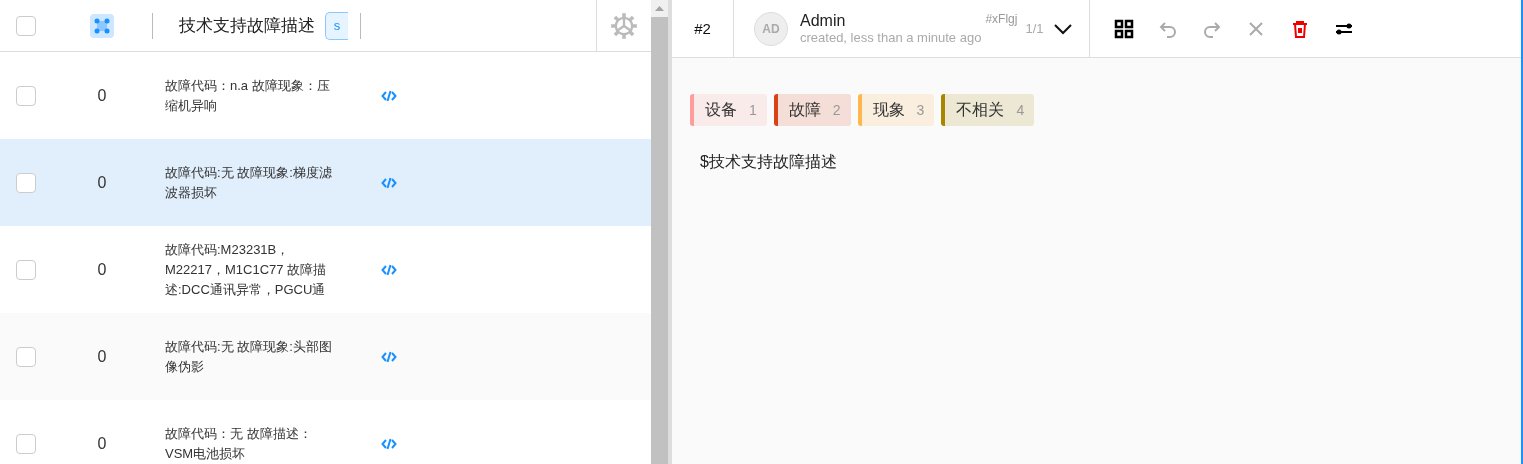 Image resolution: width=1523 pixels, height=464 pixels. I want to click on settings-icon, so click(624, 25).